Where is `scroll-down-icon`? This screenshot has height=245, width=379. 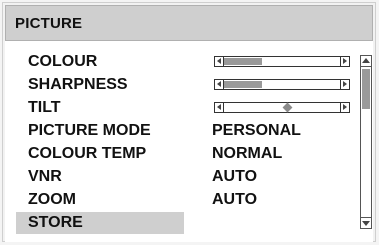 scroll-down-icon is located at coordinates (366, 222).